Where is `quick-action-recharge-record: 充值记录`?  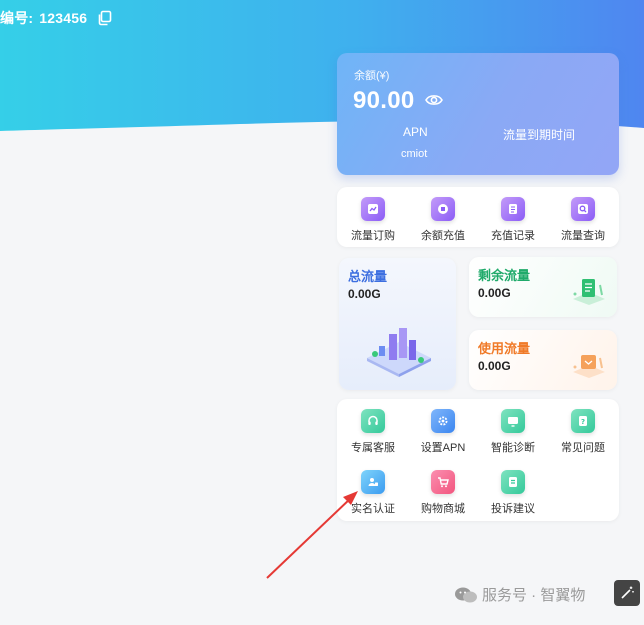
quick-action-recharge-record: 充值记录 is located at coordinates (513, 220).